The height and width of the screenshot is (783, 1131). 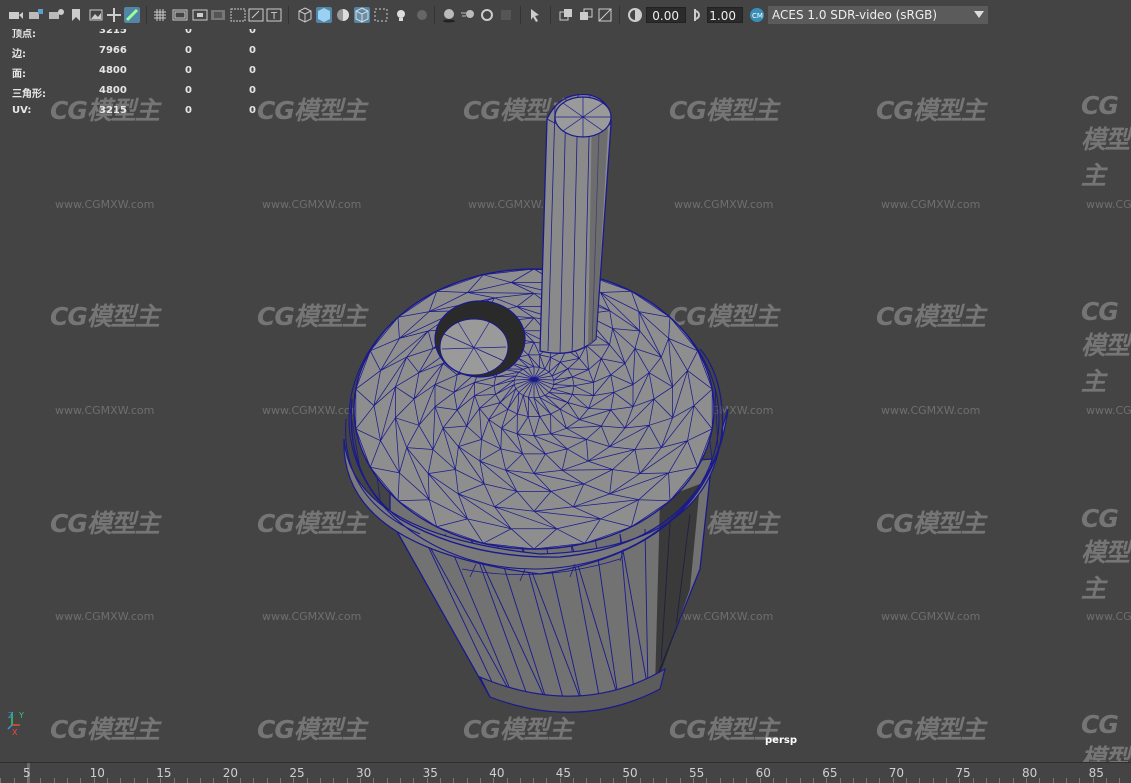 I want to click on 2d-pan-zoom-icon, so click(x=114, y=15).